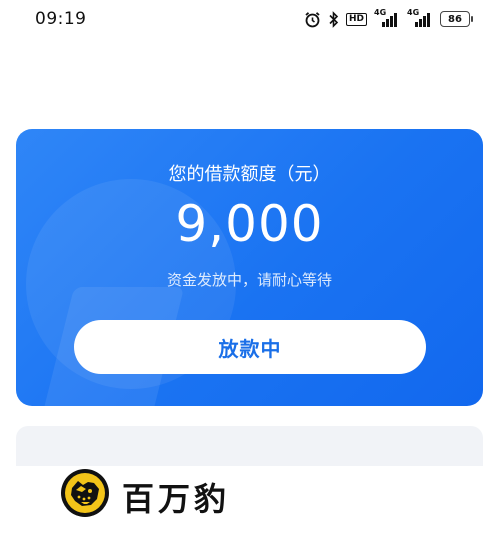 The height and width of the screenshot is (533, 500). I want to click on bluetooth-icon, so click(333, 19).